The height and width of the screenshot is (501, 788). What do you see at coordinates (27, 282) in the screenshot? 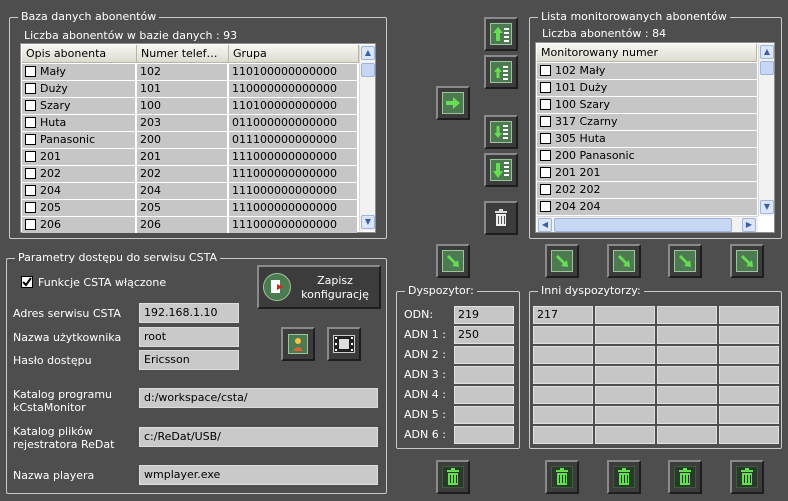
I see `csta-enabled-checkbox` at bounding box center [27, 282].